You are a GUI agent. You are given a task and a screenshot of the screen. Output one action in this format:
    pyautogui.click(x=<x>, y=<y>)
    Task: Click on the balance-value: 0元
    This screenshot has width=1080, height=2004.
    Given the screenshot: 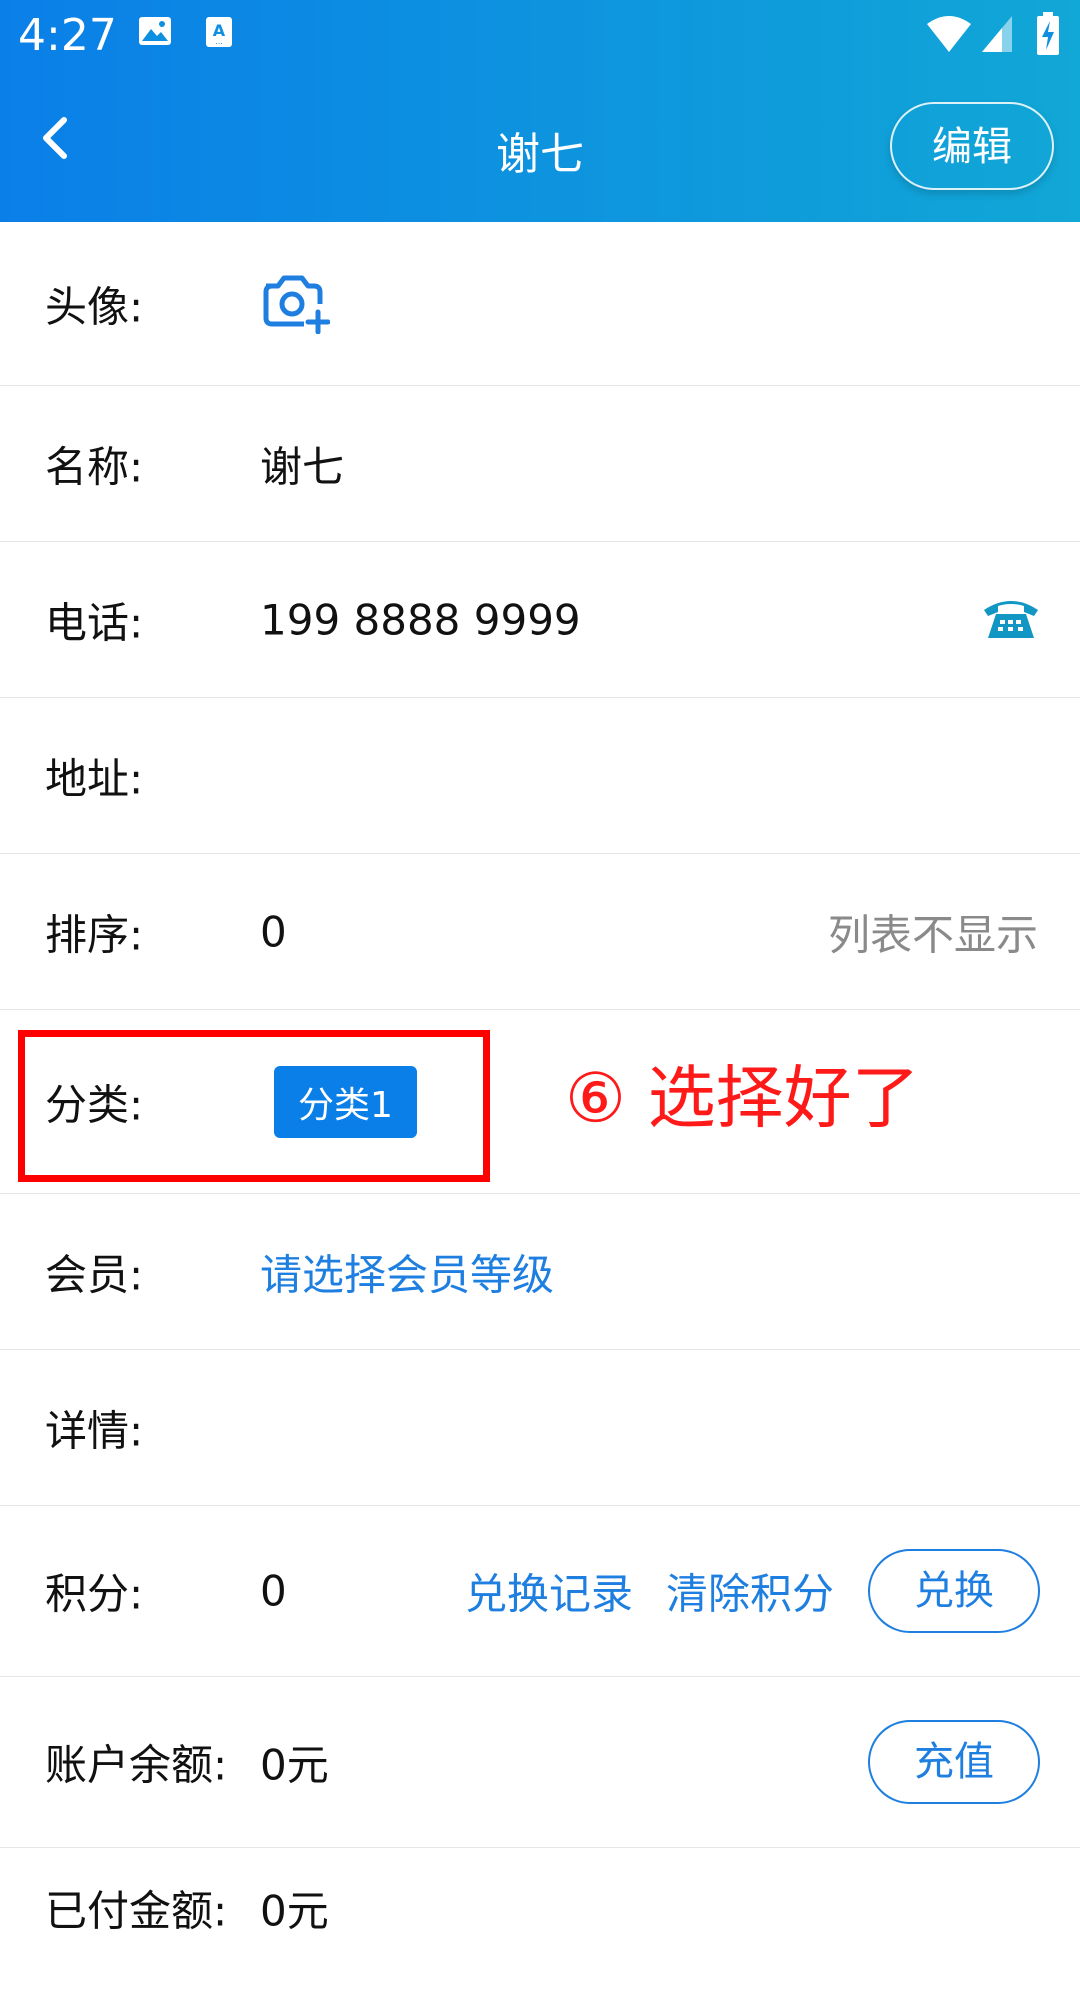 What is the action you would take?
    pyautogui.click(x=294, y=1765)
    